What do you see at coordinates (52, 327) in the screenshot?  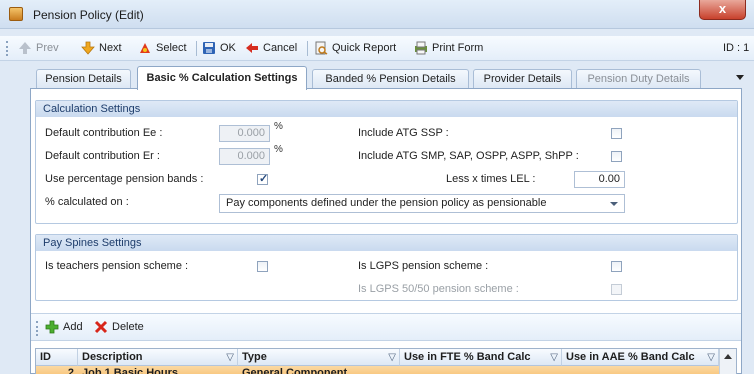 I see `add-plus-icon` at bounding box center [52, 327].